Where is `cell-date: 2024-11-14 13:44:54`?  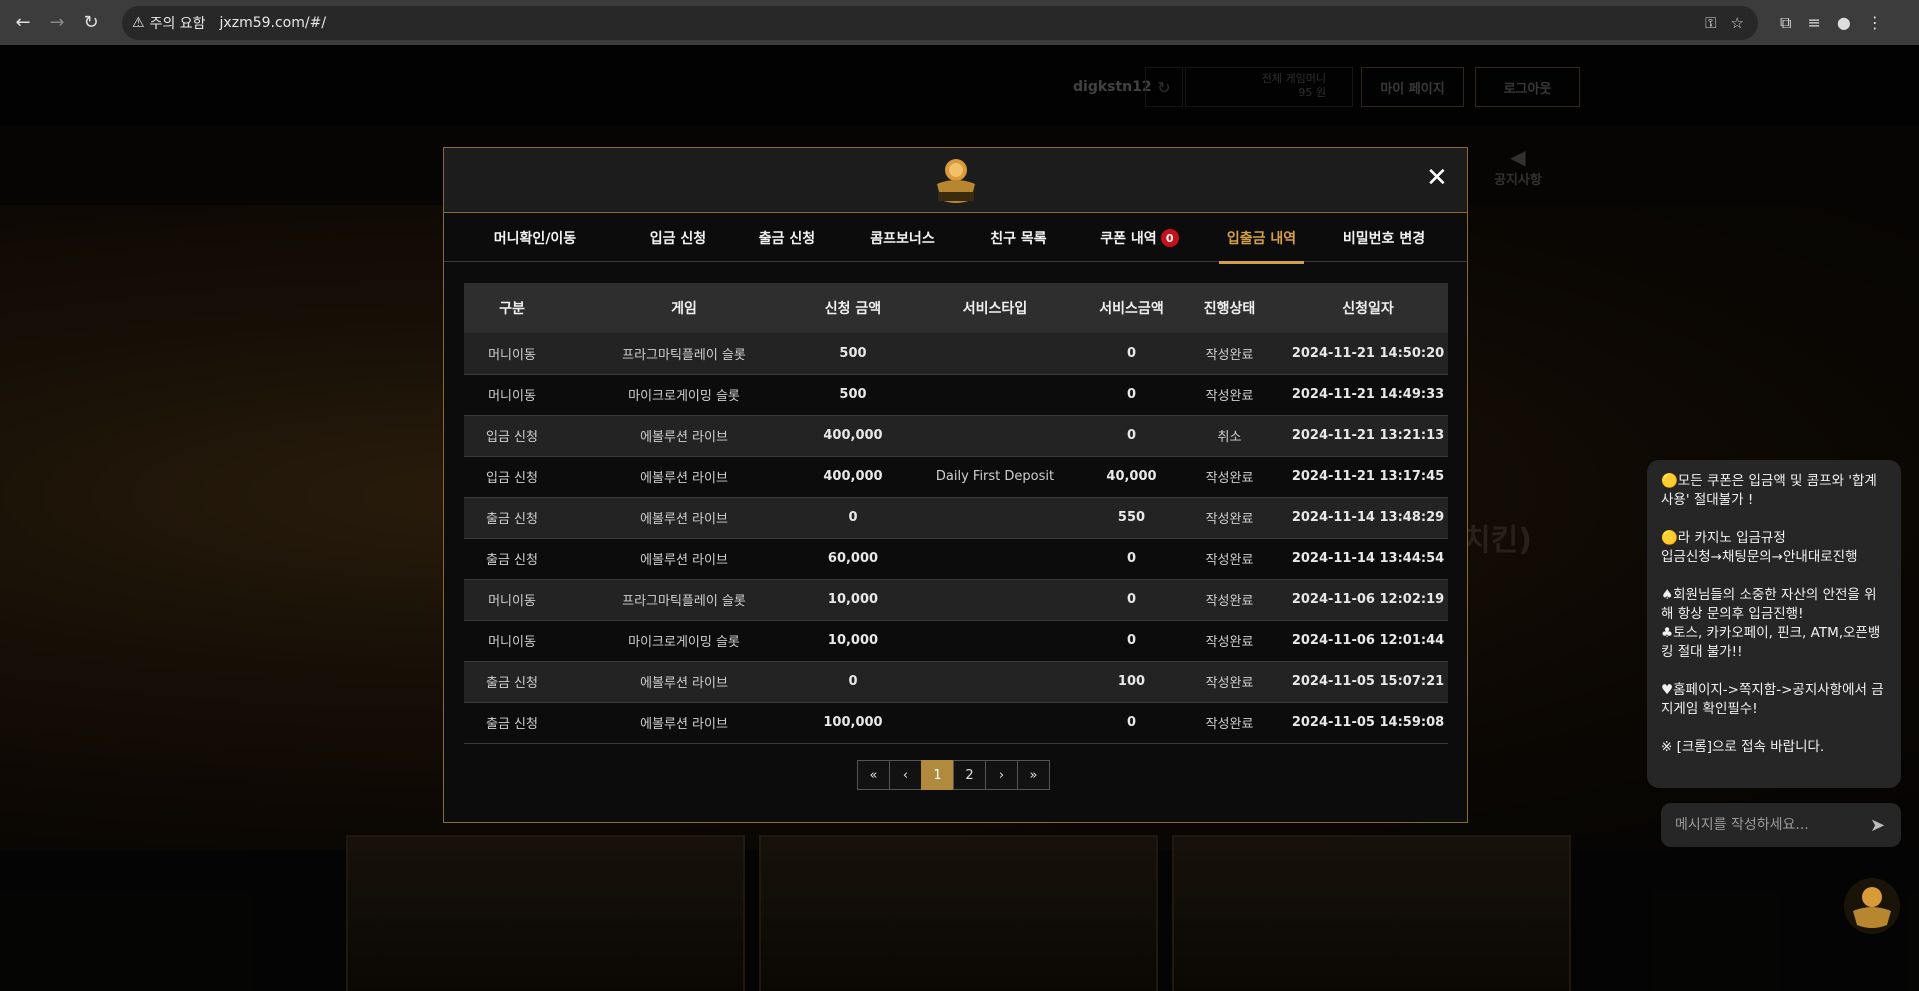
cell-date: 2024-11-14 13:44:54 is located at coordinates (1368, 559).